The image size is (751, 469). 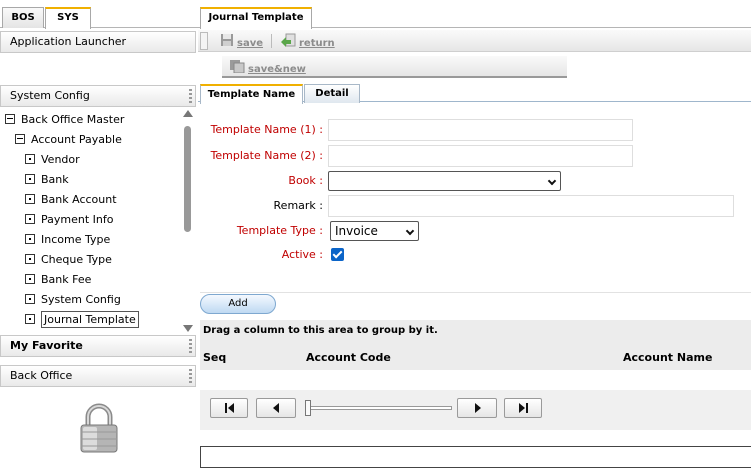 I want to click on template-type-select: Invoice, so click(x=374, y=231).